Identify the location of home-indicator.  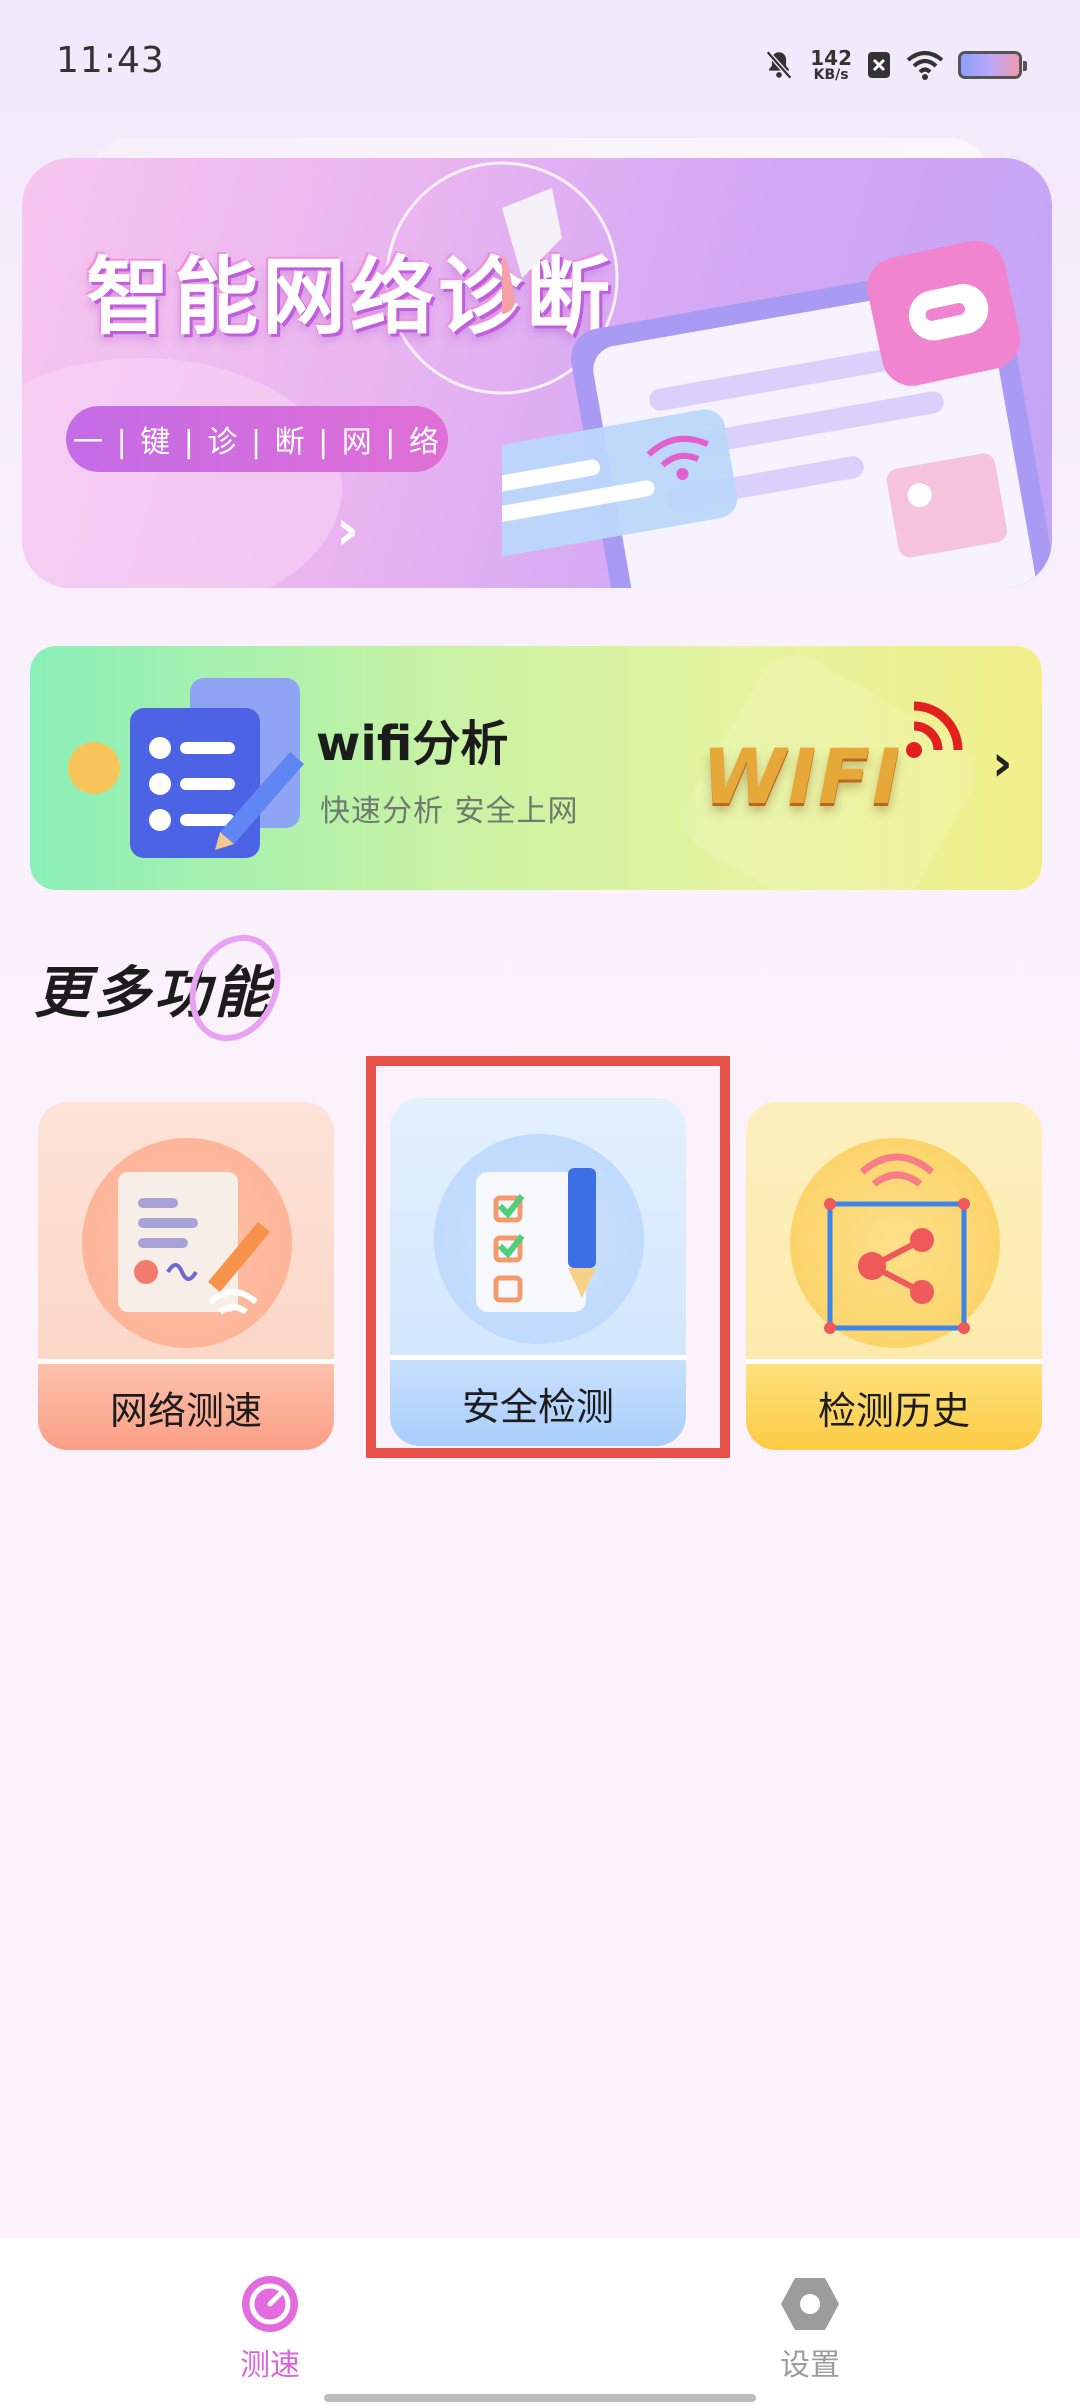
(540, 2398).